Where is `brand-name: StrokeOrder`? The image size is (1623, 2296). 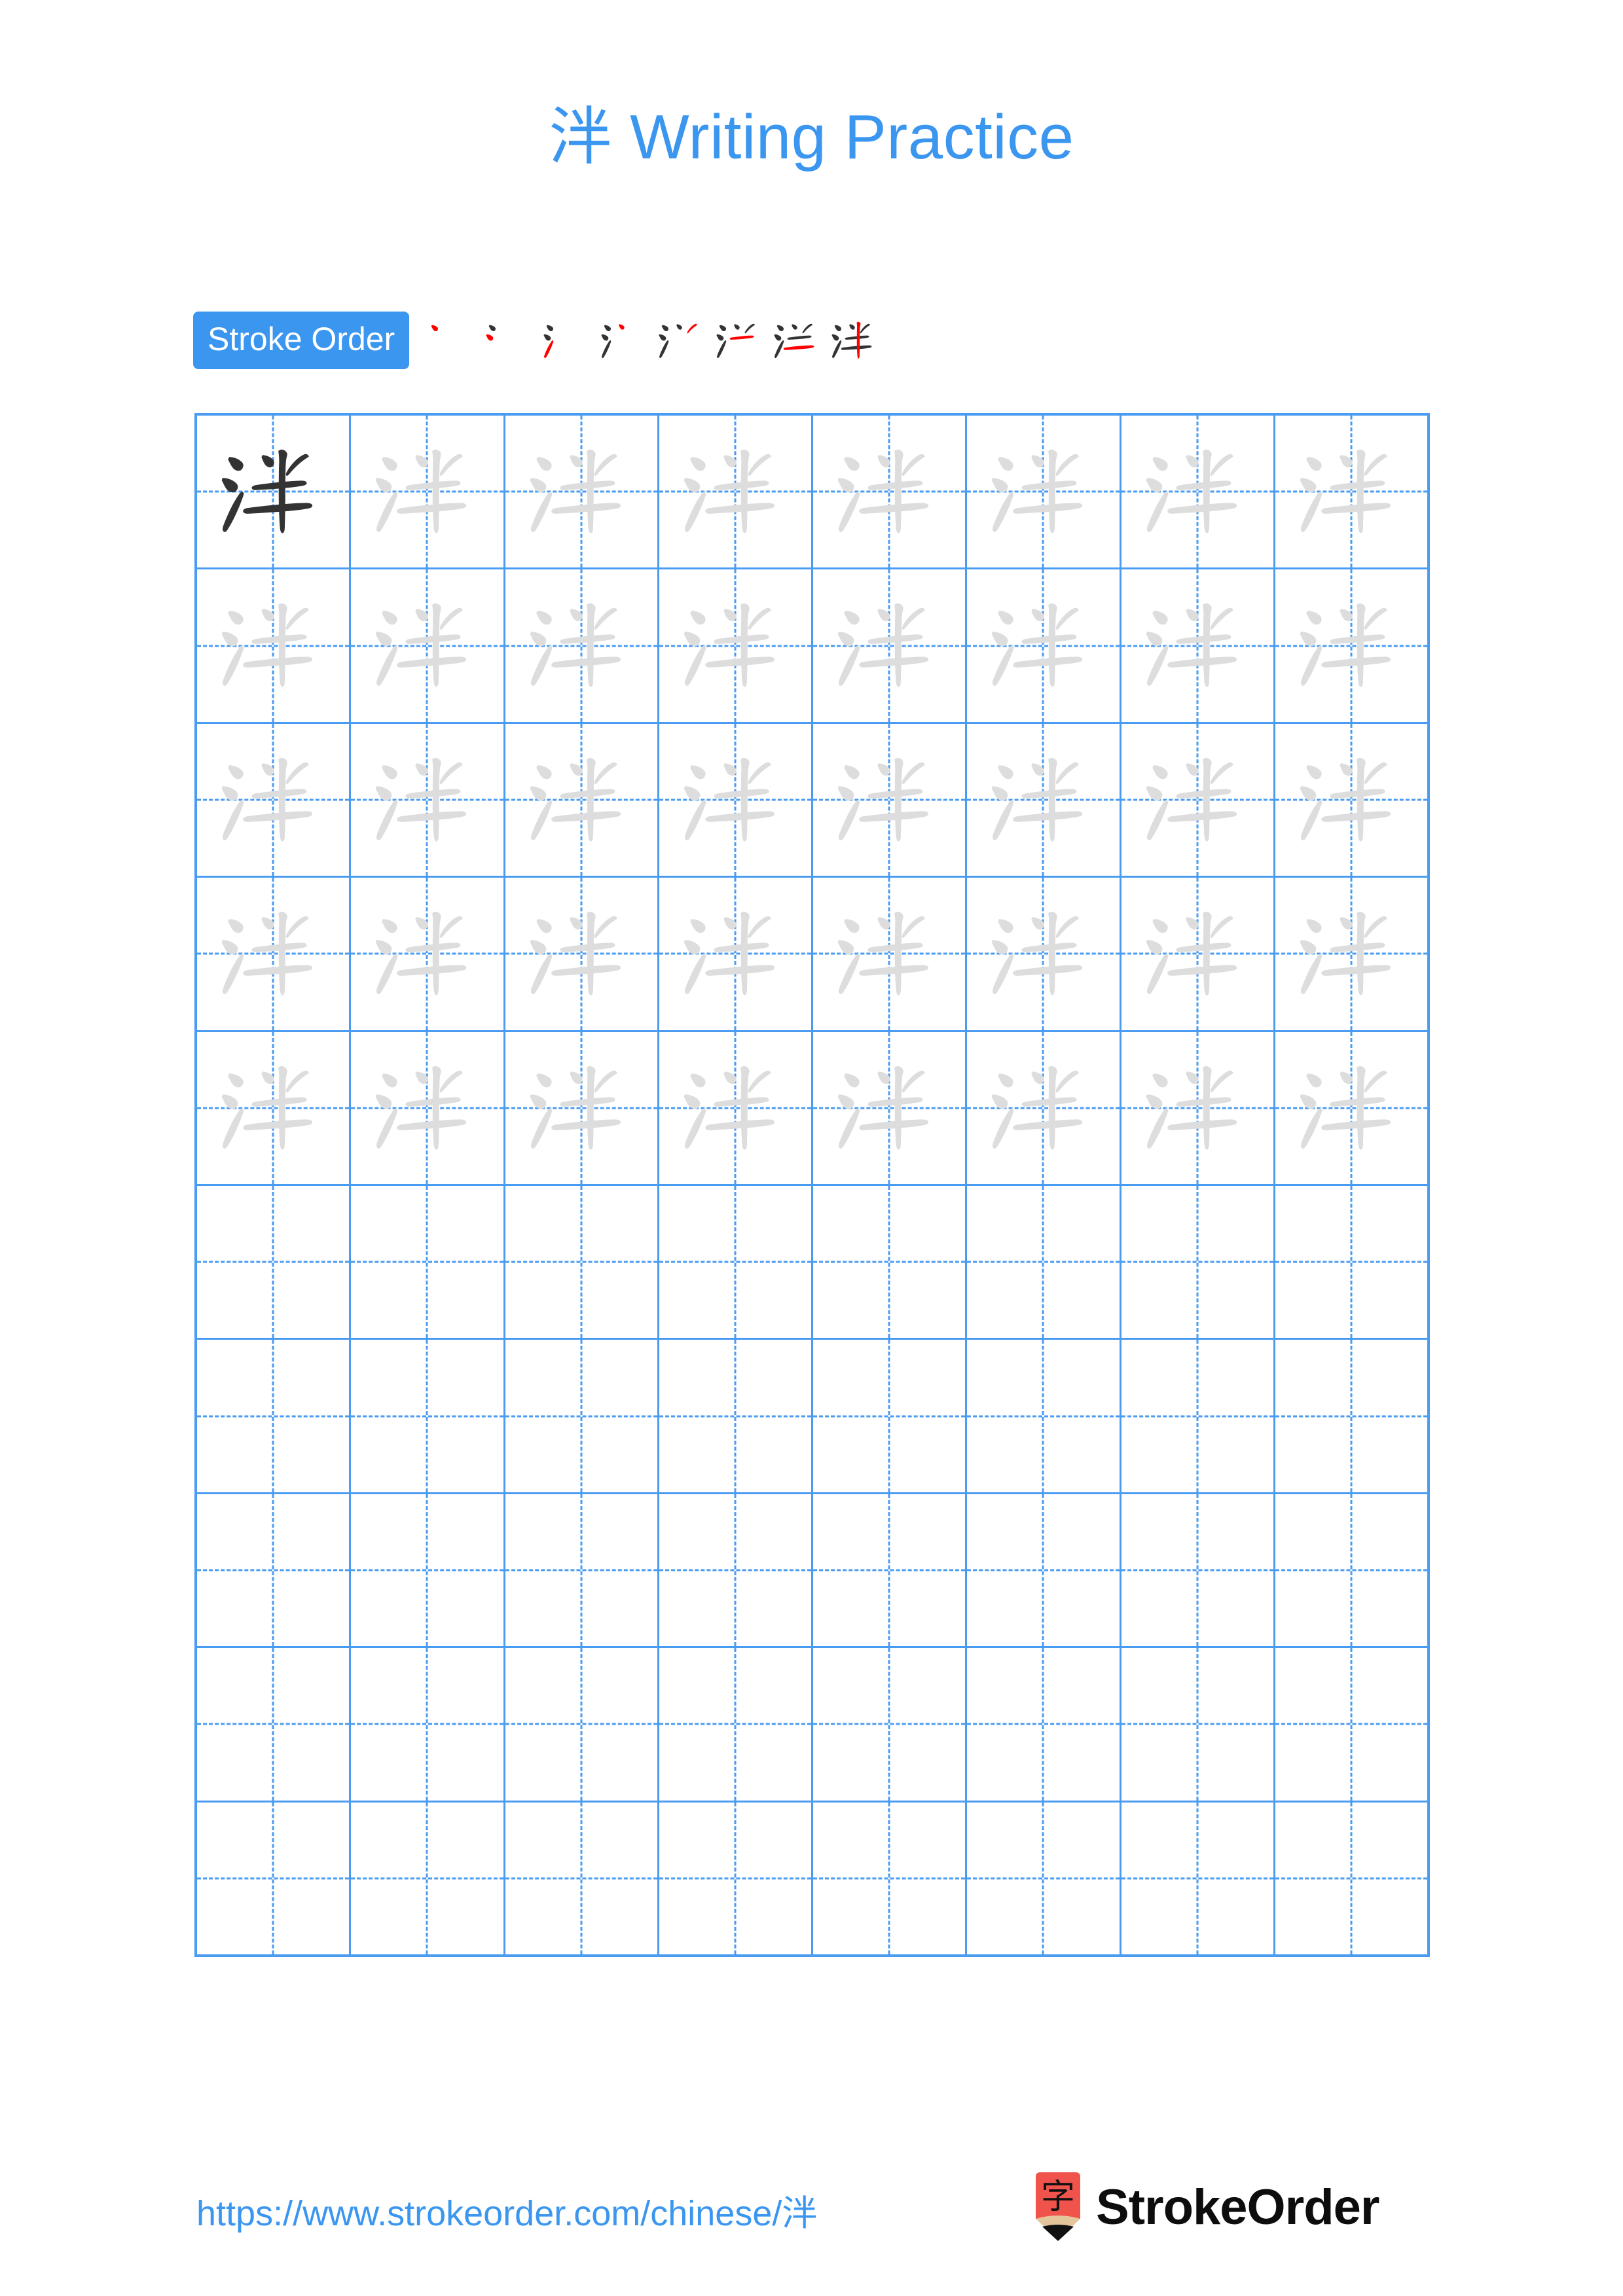
brand-name: StrokeOrder is located at coordinates (1237, 2207).